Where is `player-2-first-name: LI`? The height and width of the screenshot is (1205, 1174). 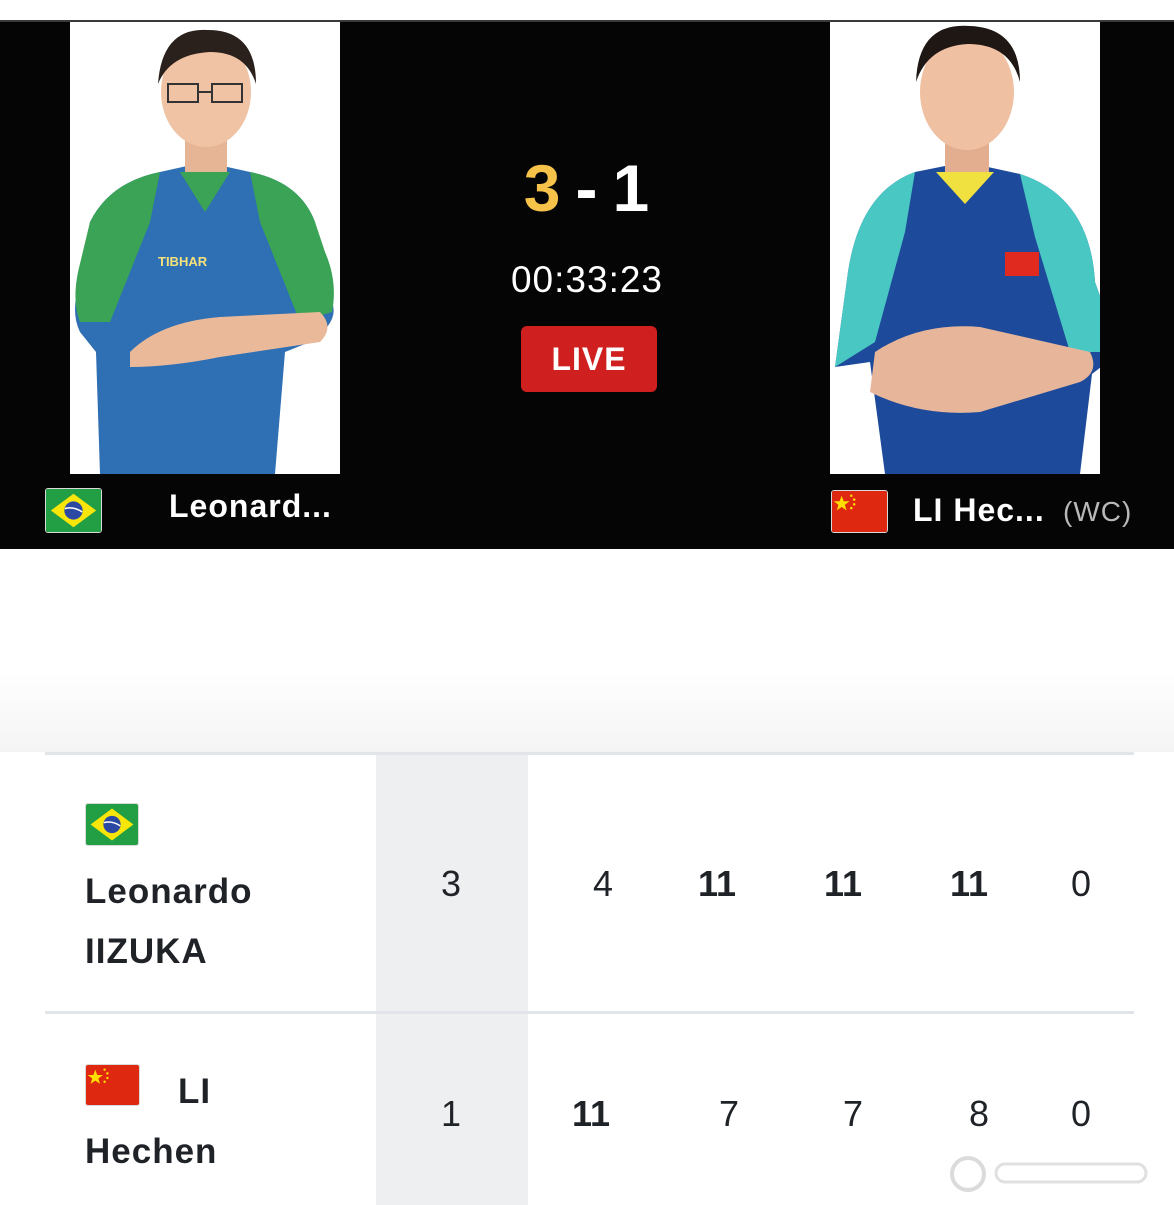 player-2-first-name: LI is located at coordinates (195, 1091).